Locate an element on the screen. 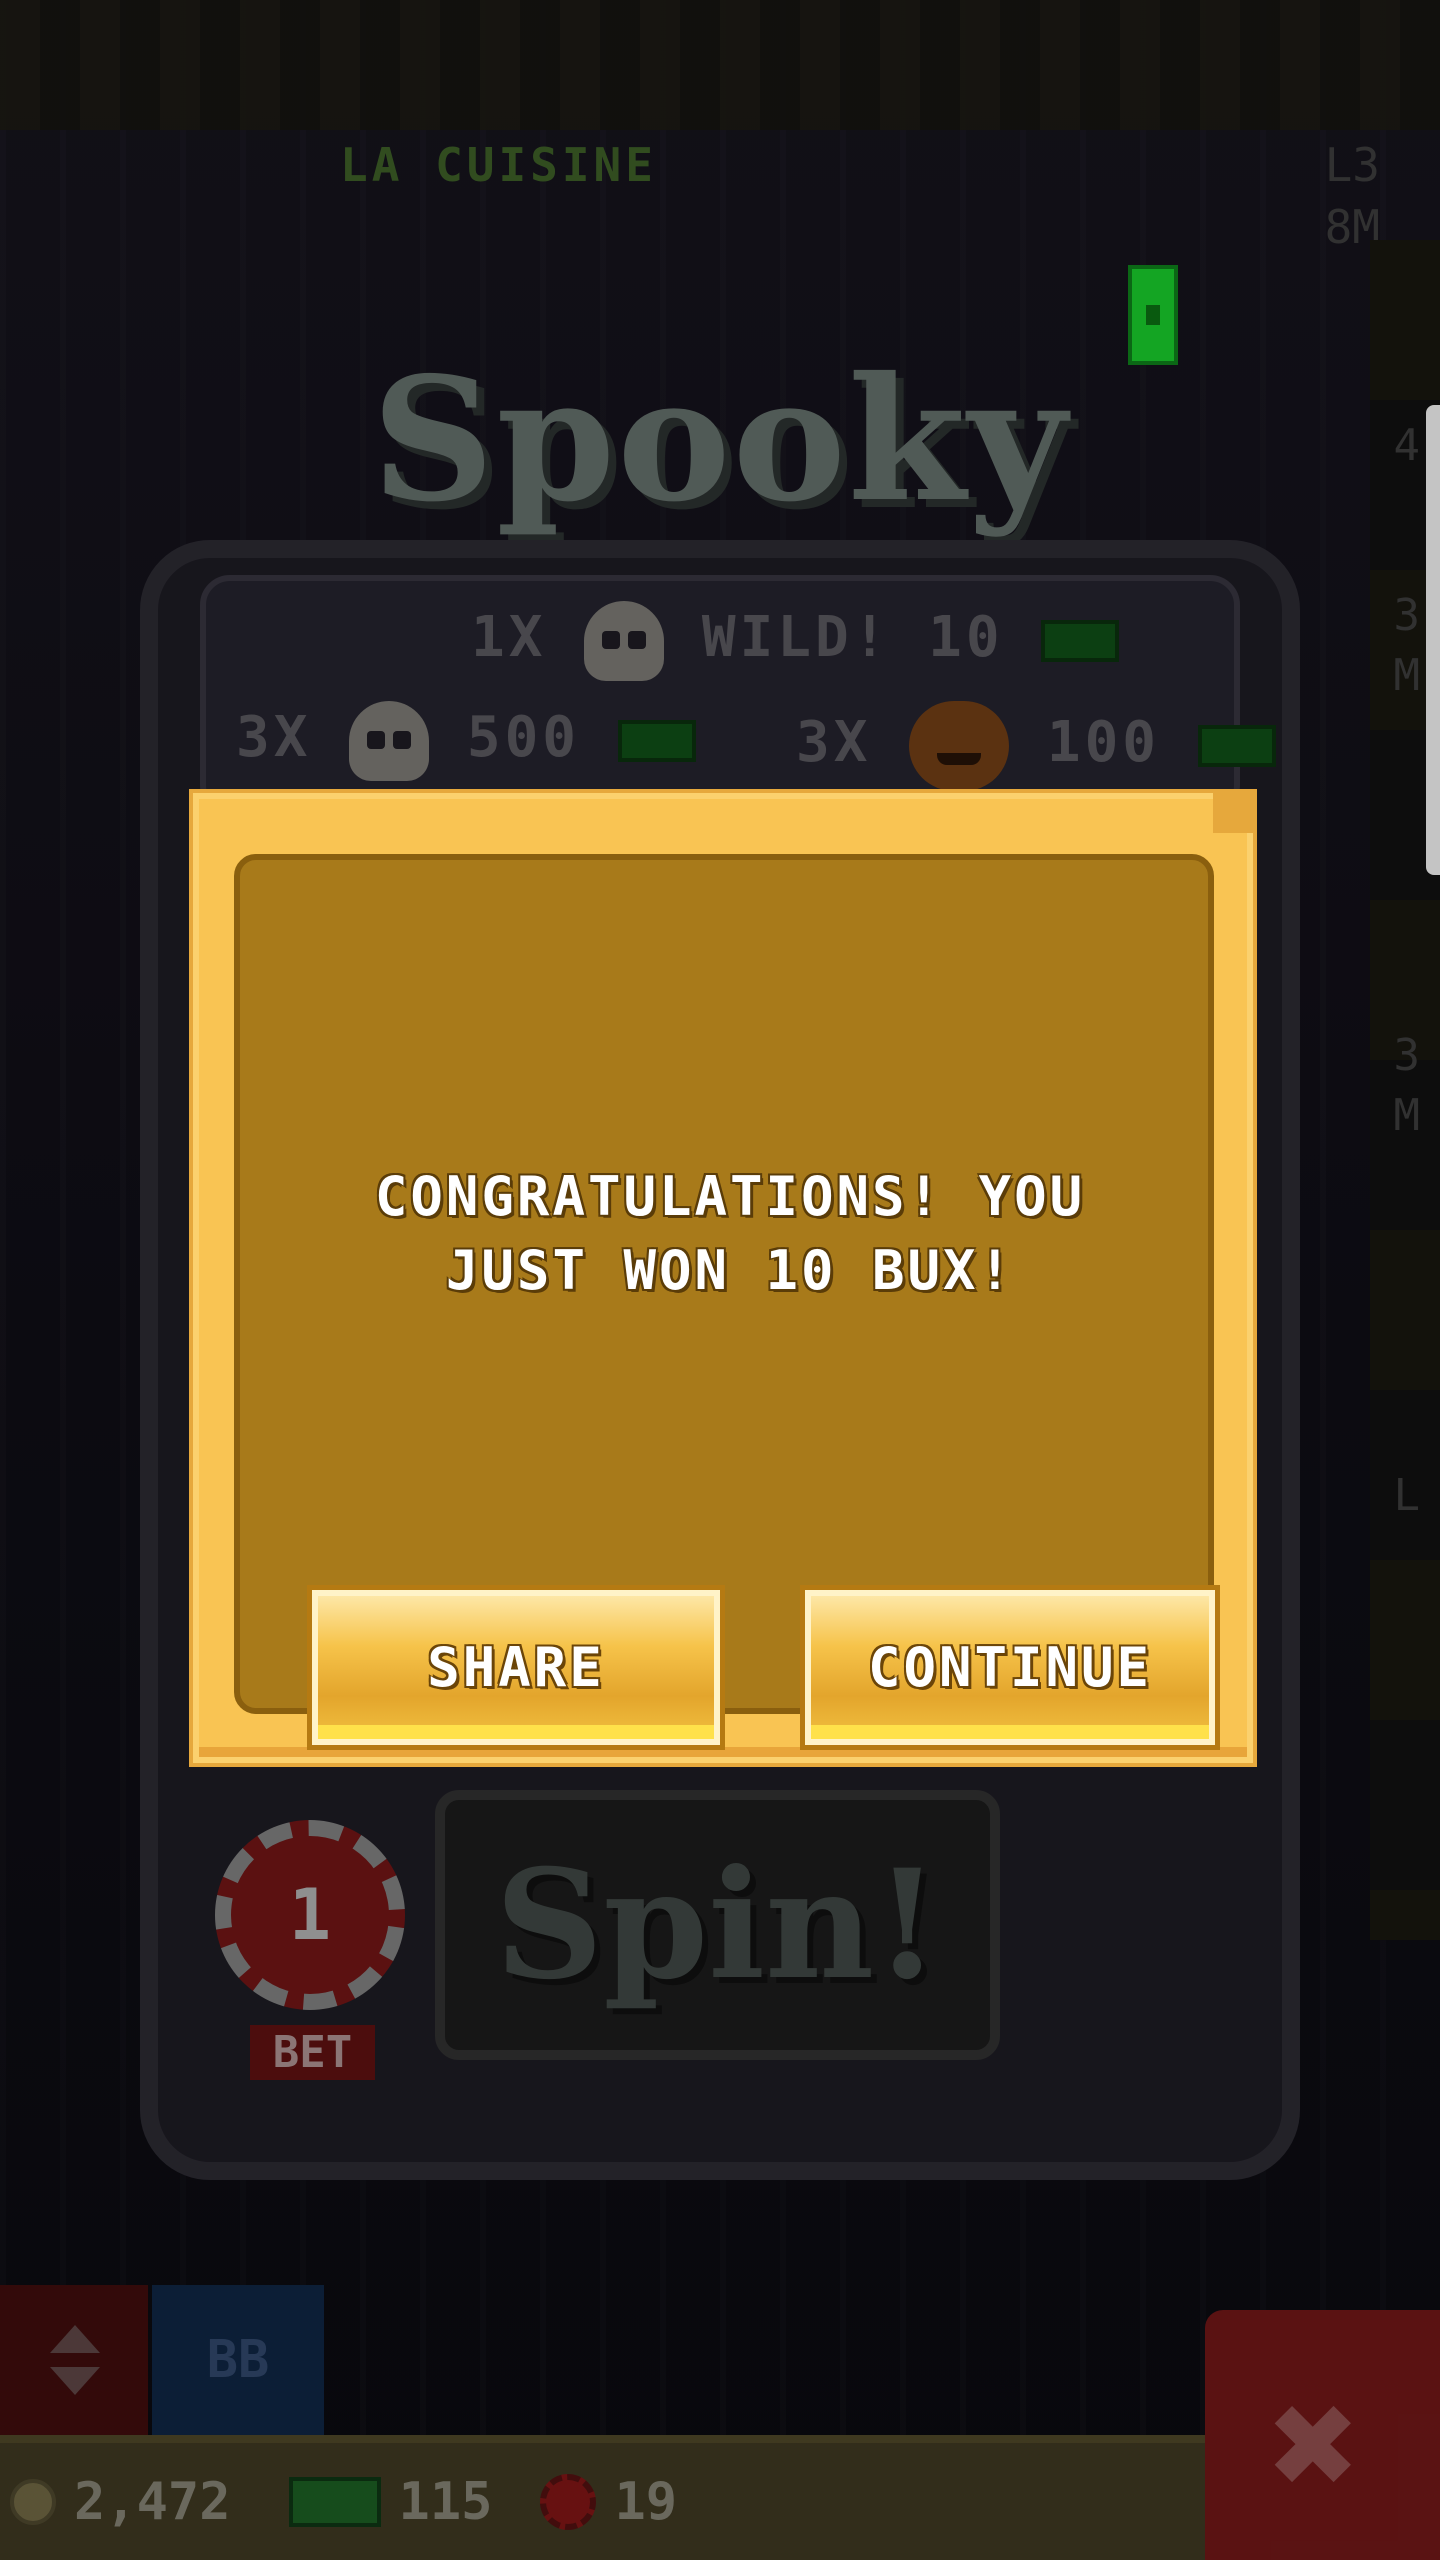 The width and height of the screenshot is (1440, 2560). continue-button: CONTINUE is located at coordinates (1010, 1667).